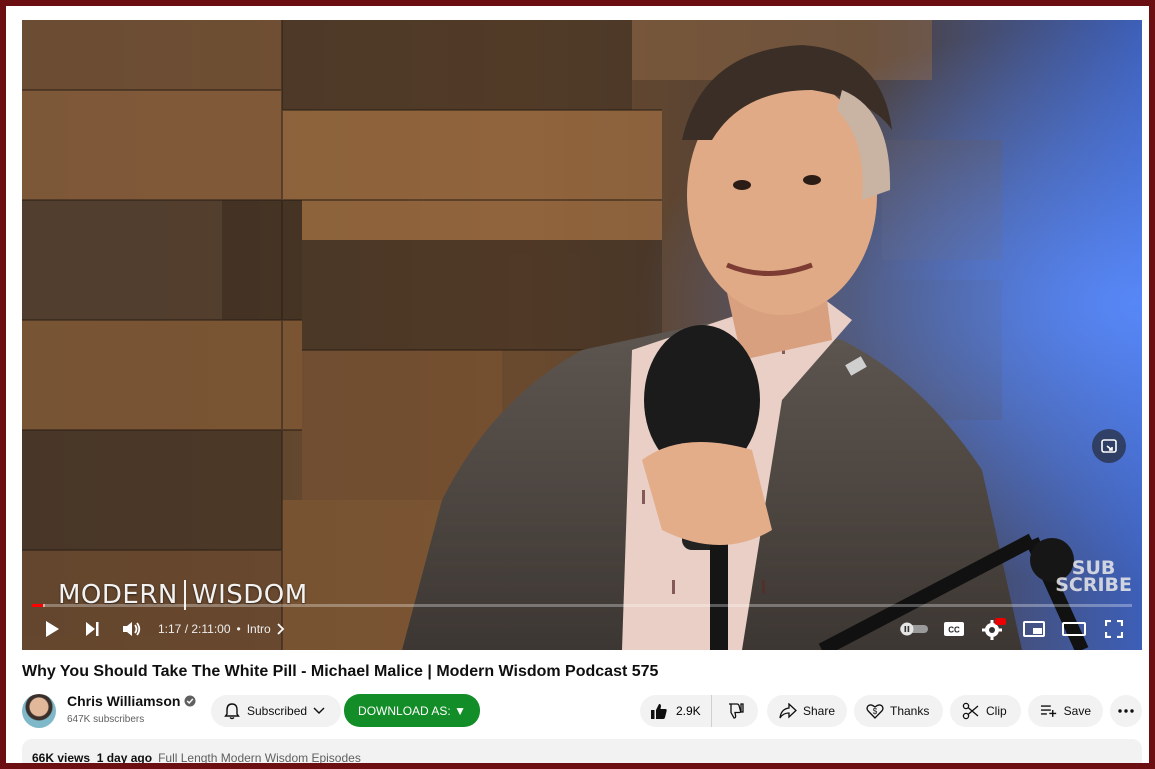 Image resolution: width=1155 pixels, height=769 pixels. What do you see at coordinates (1077, 711) in the screenshot?
I see `save-label: Save` at bounding box center [1077, 711].